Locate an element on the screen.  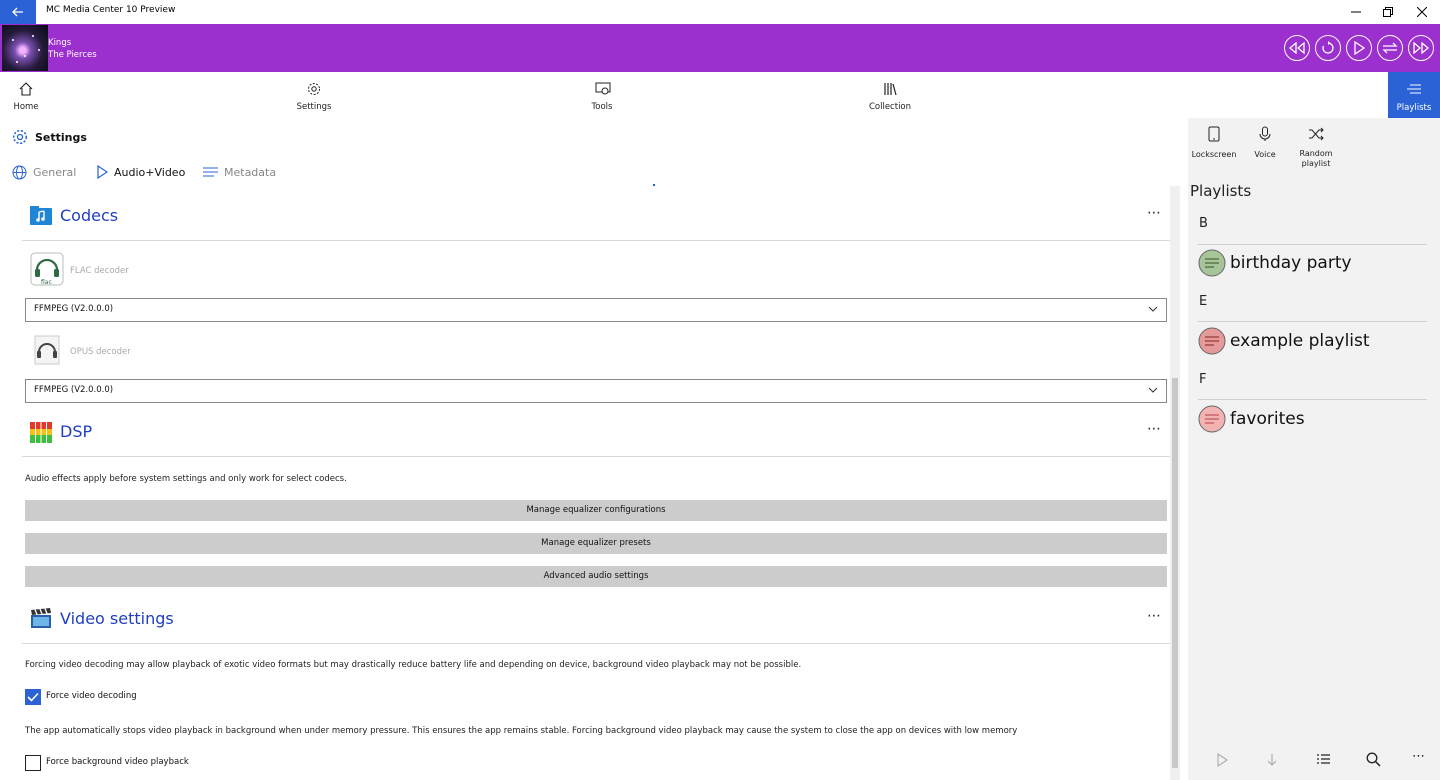
tab-metadata-label: Metadata is located at coordinates (250, 172).